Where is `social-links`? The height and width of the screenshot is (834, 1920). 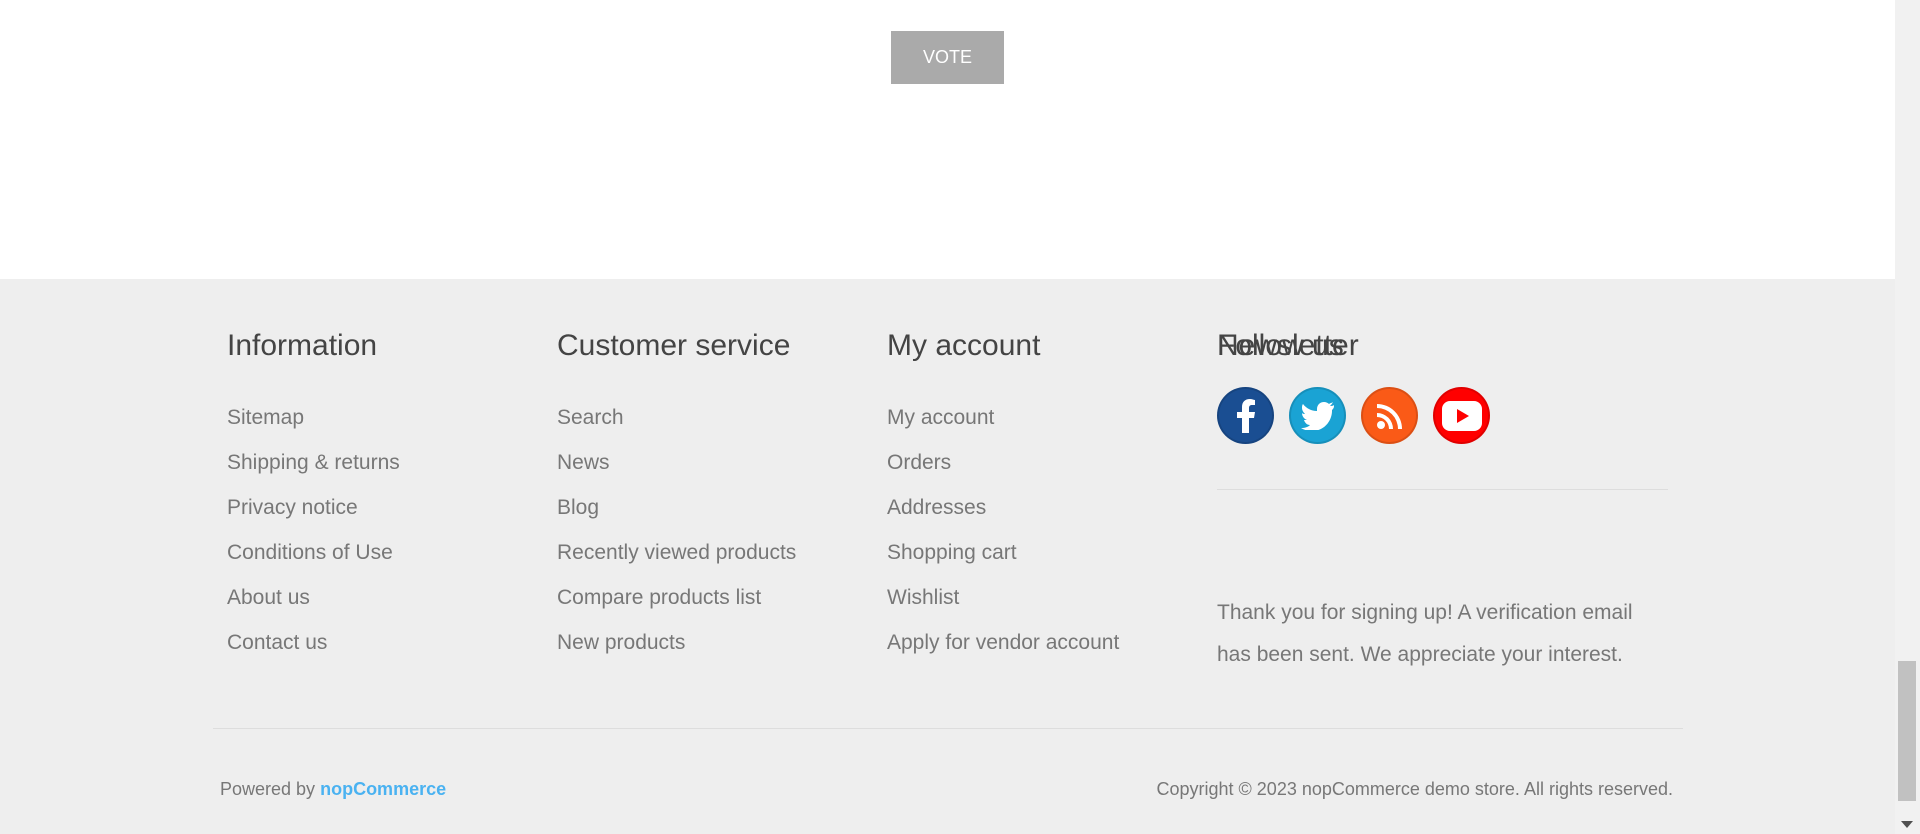
social-links is located at coordinates (1353, 415).